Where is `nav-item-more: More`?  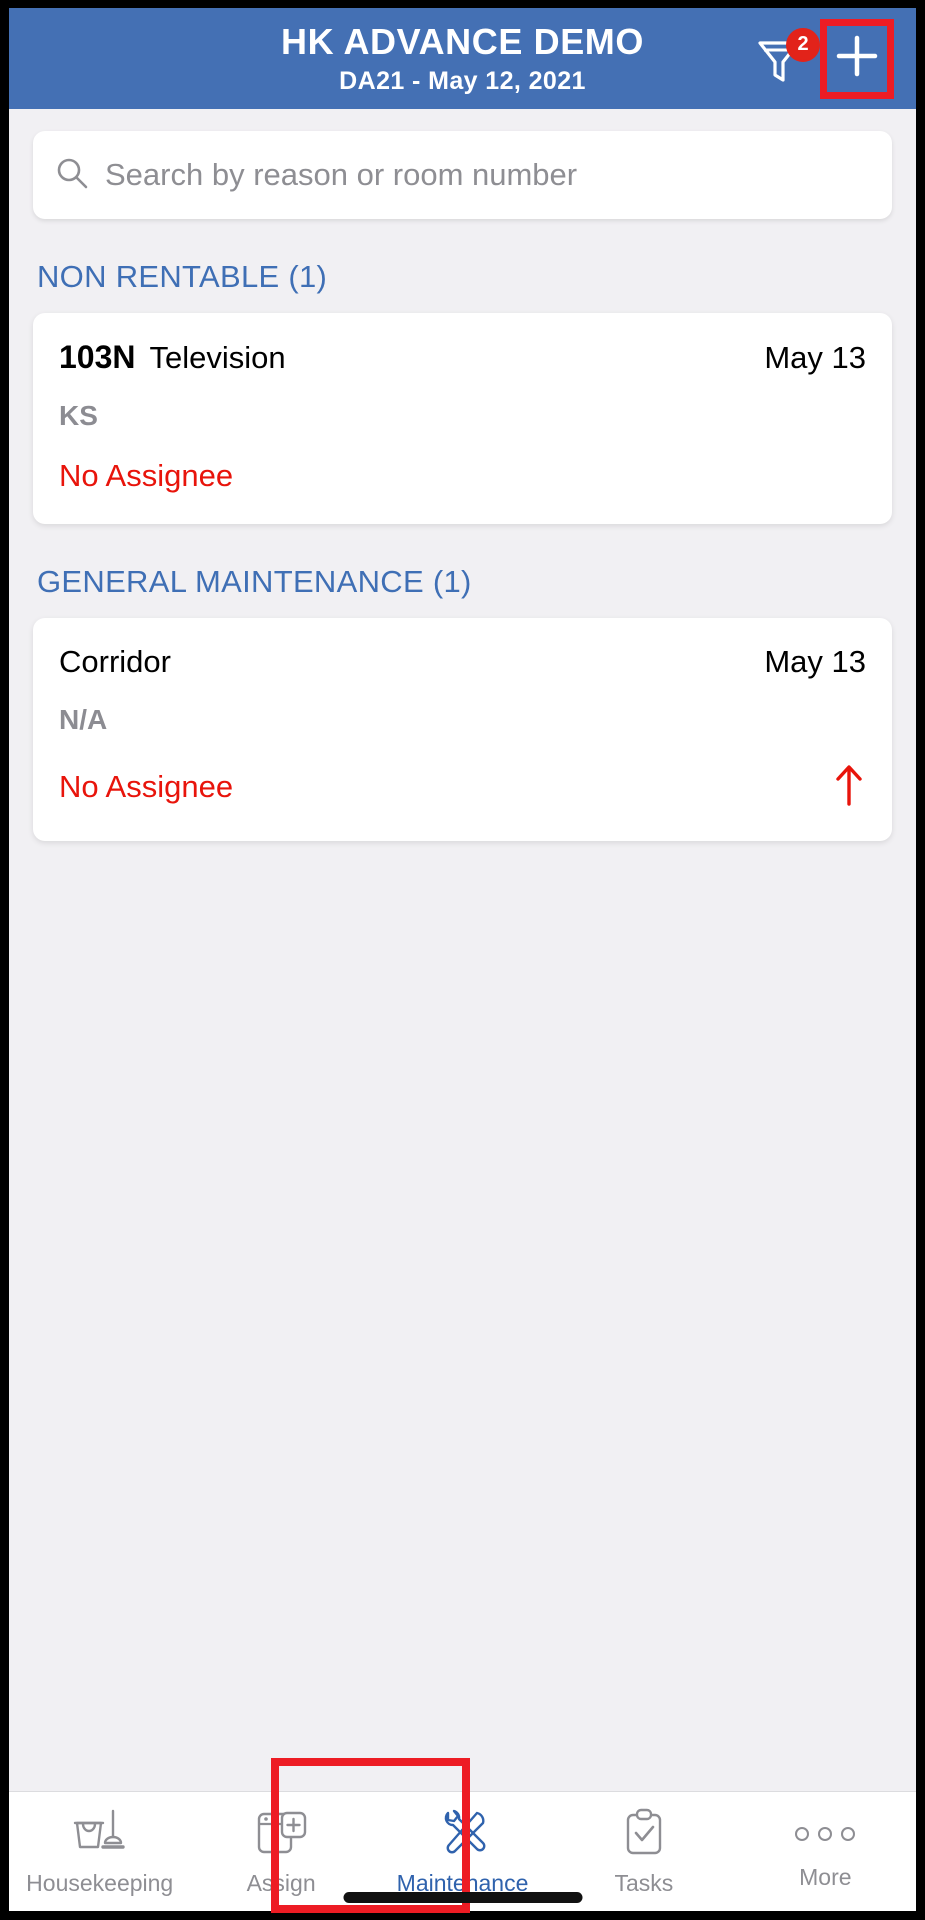 nav-item-more: More is located at coordinates (825, 1851).